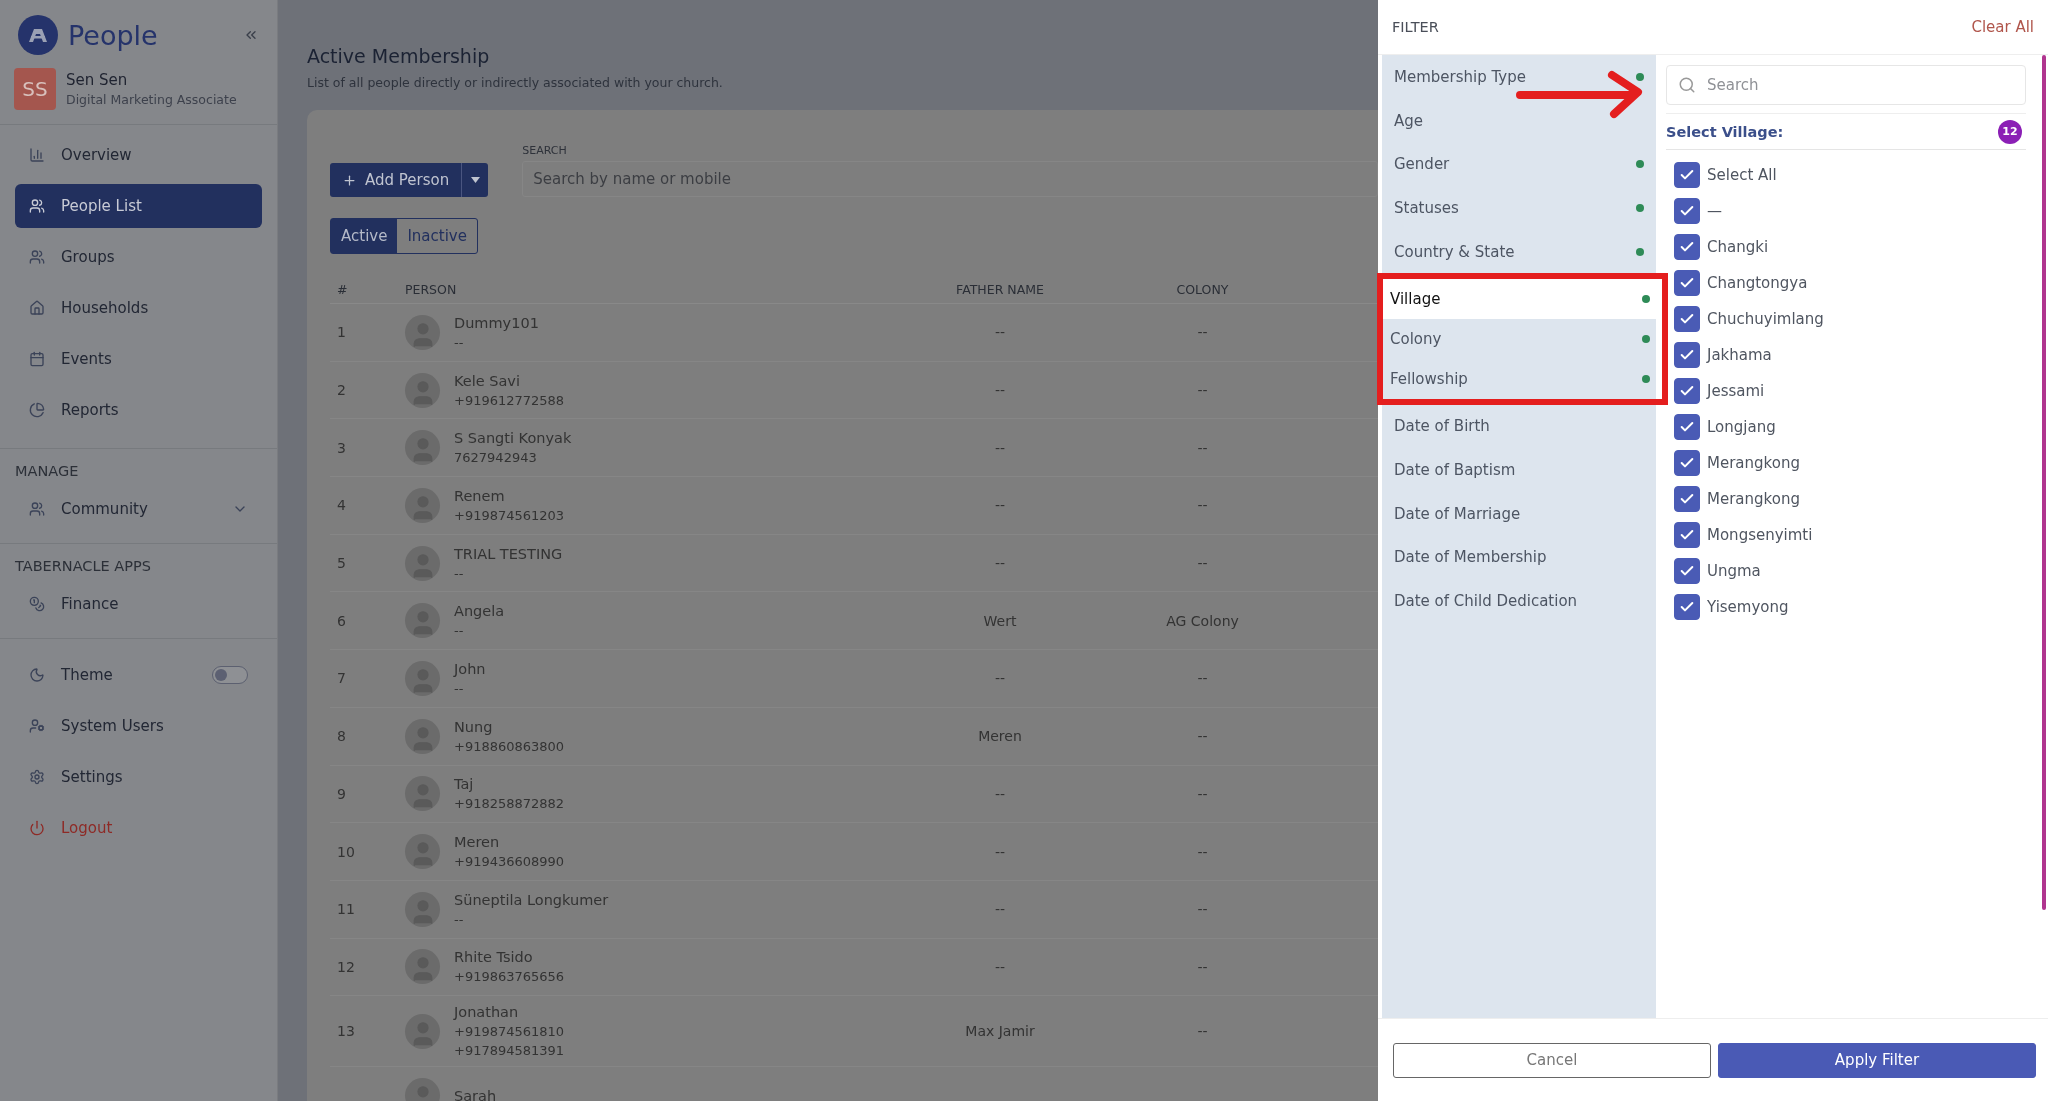 The image size is (2048, 1101). I want to click on cancel-button: Cancel, so click(1552, 1060).